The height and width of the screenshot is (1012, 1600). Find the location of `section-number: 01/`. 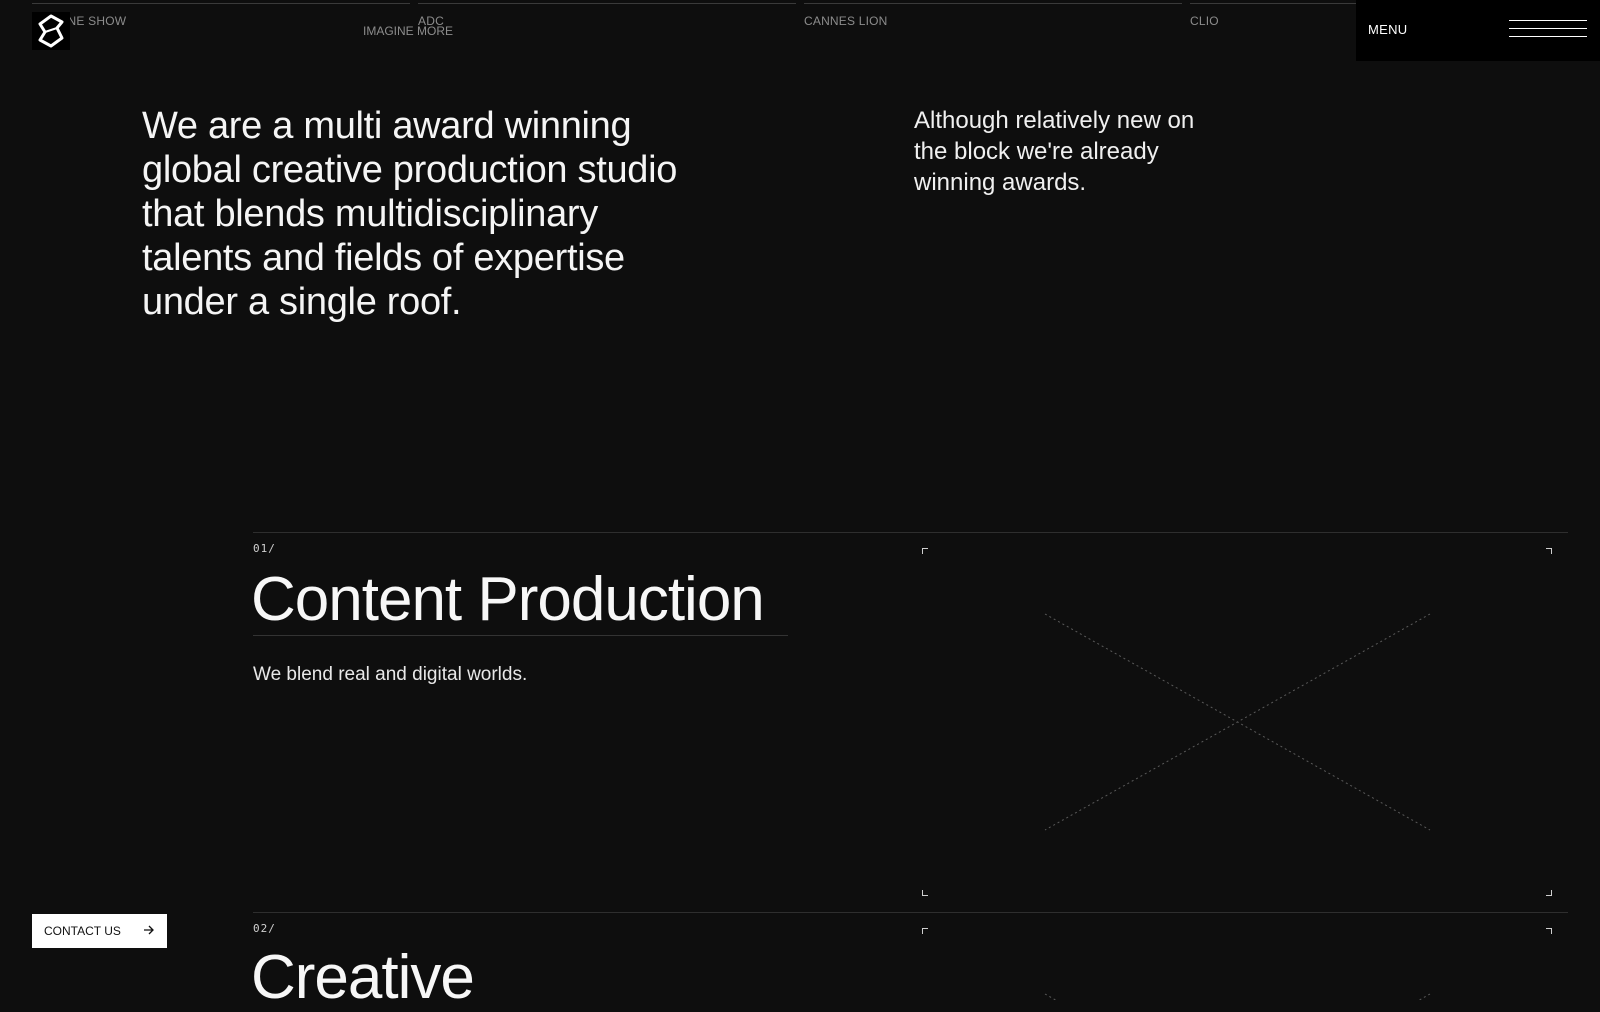

section-number: 01/ is located at coordinates (264, 548).